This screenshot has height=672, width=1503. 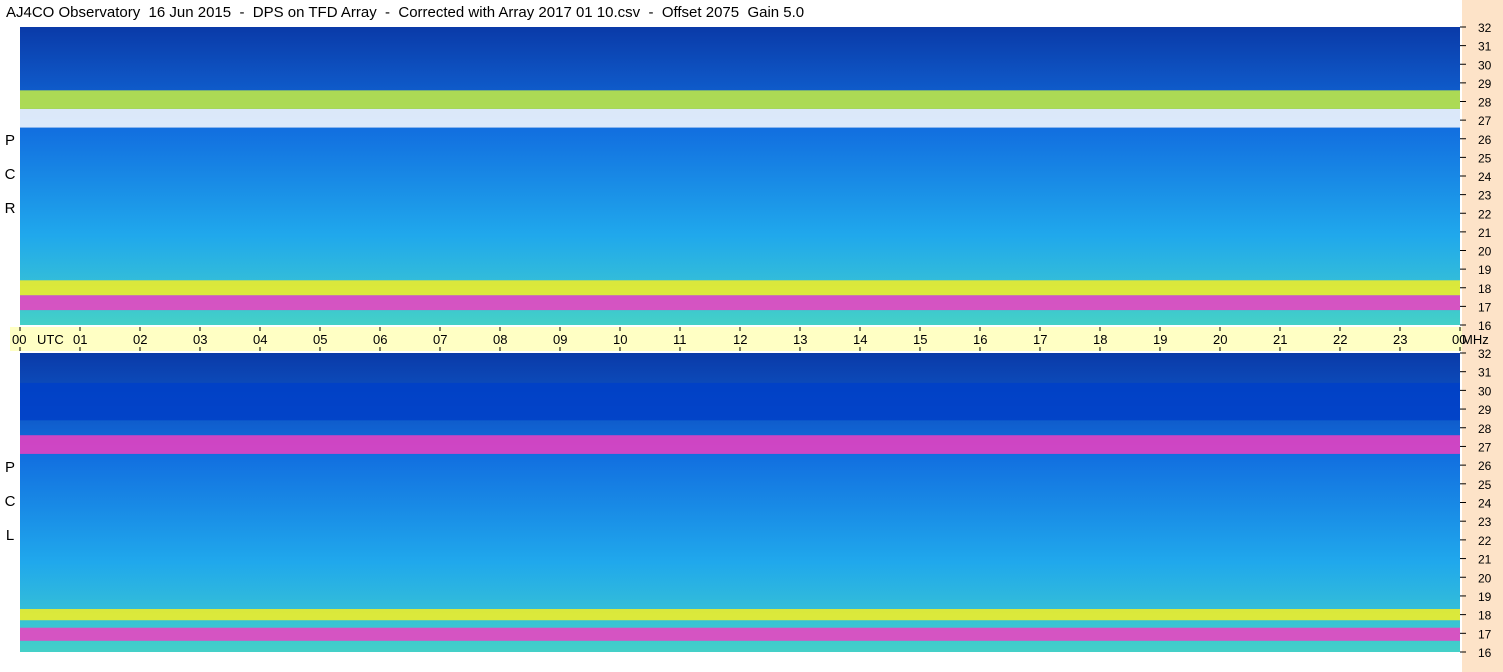 What do you see at coordinates (1340, 339) in the screenshot?
I see `utc-tick-label-22: 22` at bounding box center [1340, 339].